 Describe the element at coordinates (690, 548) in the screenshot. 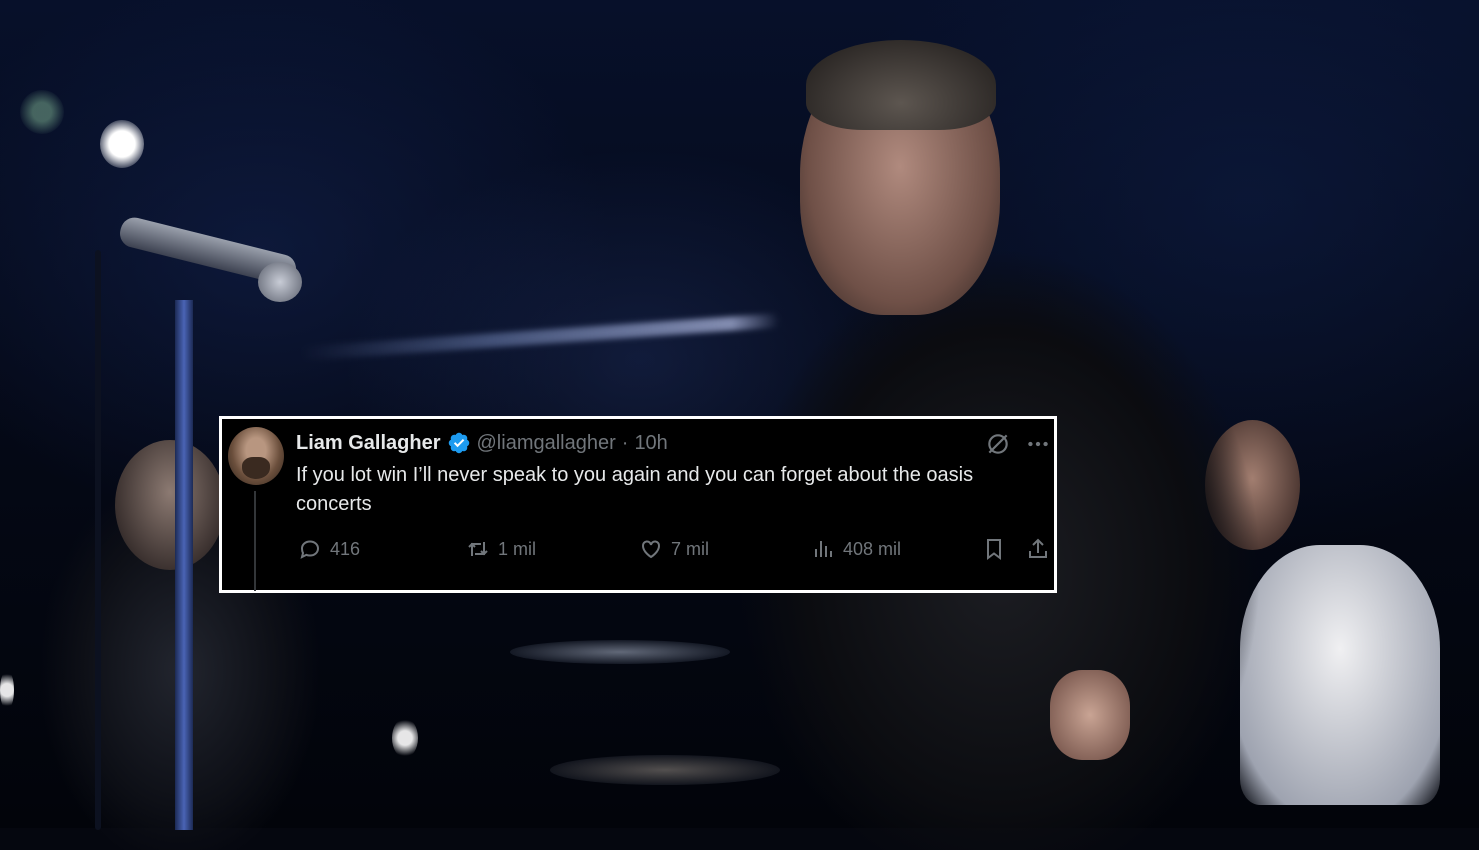

I see `like-count: 7 mil` at that location.